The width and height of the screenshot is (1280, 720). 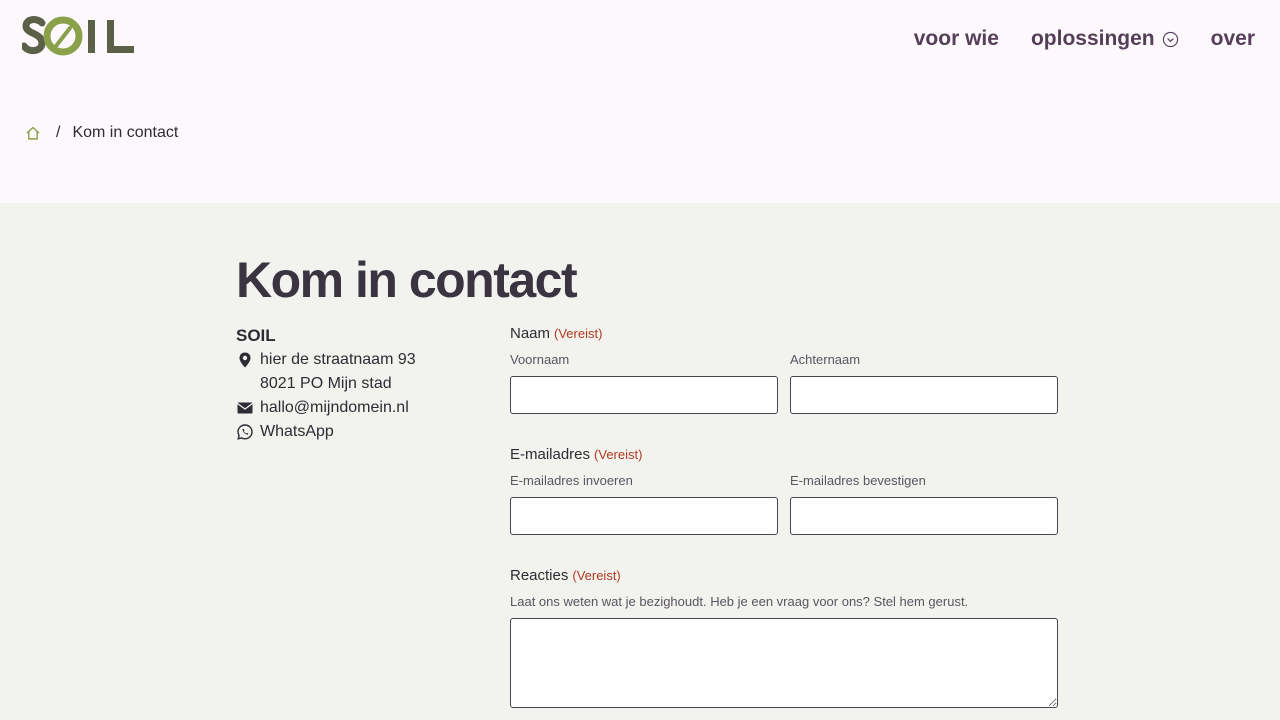 What do you see at coordinates (550, 454) in the screenshot?
I see `email-label-text: E-mailadres` at bounding box center [550, 454].